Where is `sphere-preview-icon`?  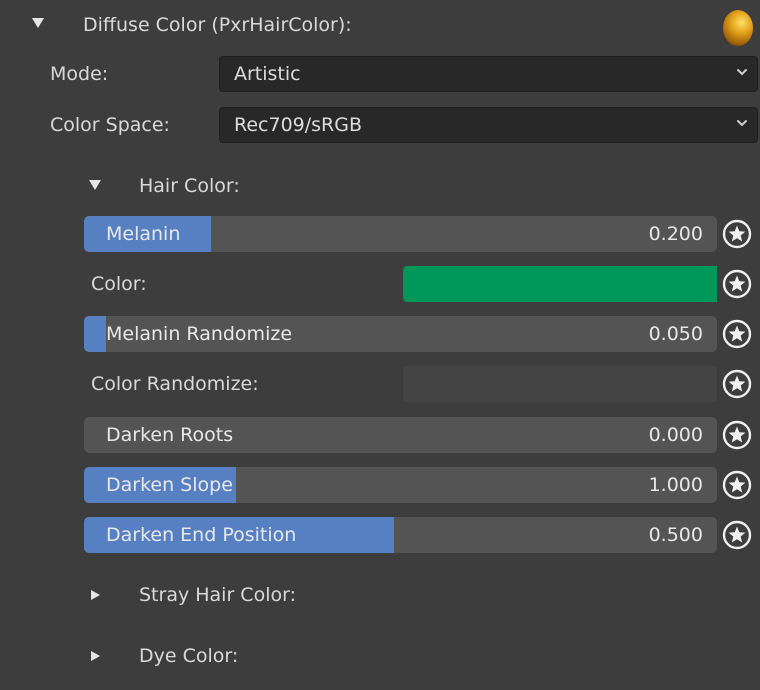
sphere-preview-icon is located at coordinates (738, 28).